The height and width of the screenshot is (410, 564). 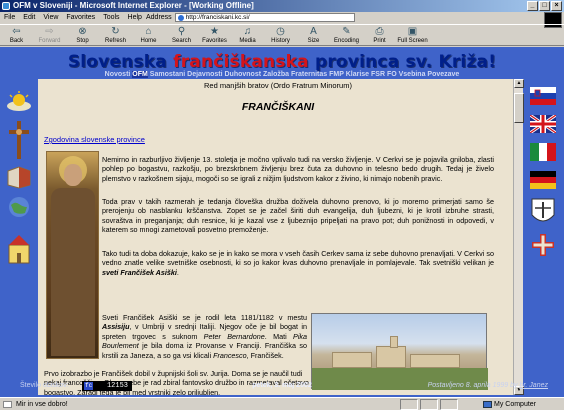 I want to click on p4-e: . Mati, so click(x=279, y=336).